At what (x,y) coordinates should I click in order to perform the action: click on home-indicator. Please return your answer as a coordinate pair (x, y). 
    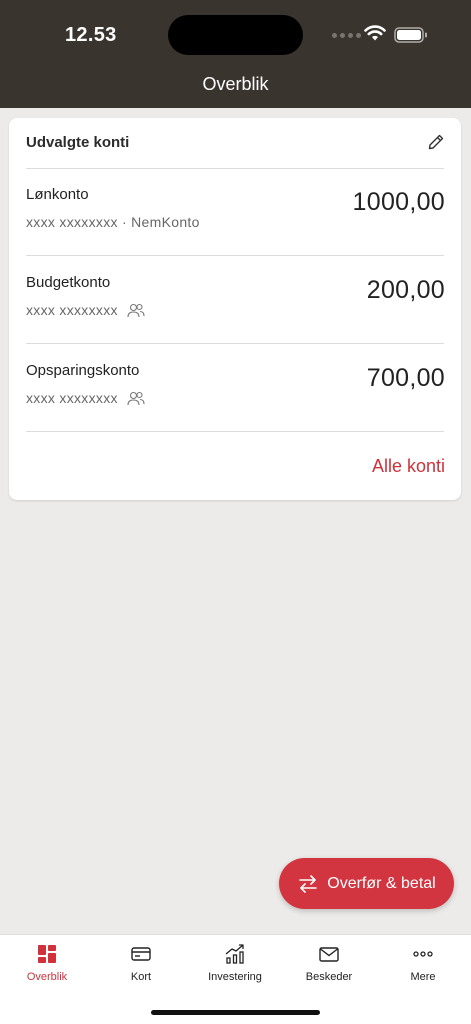
    Looking at the image, I should click on (235, 1012).